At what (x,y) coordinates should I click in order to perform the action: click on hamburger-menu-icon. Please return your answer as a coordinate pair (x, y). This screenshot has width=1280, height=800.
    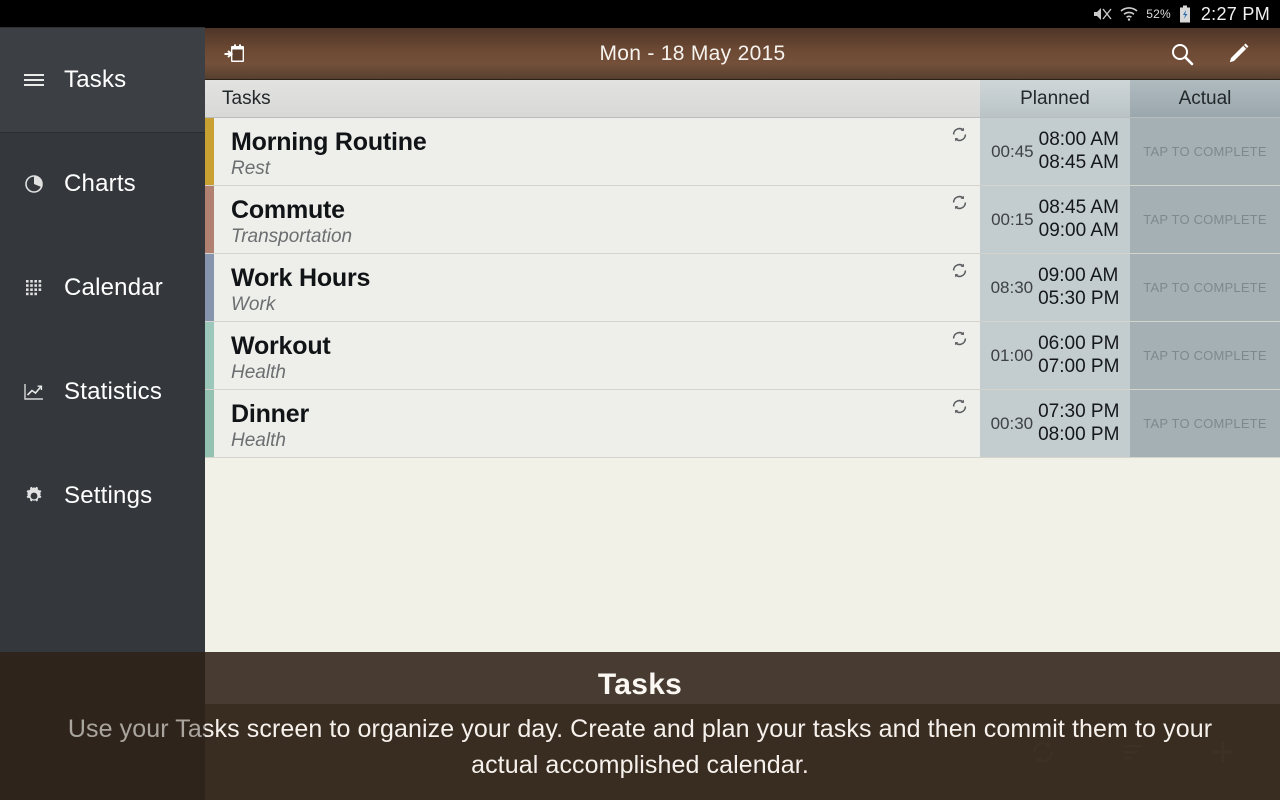
    Looking at the image, I should click on (34, 80).